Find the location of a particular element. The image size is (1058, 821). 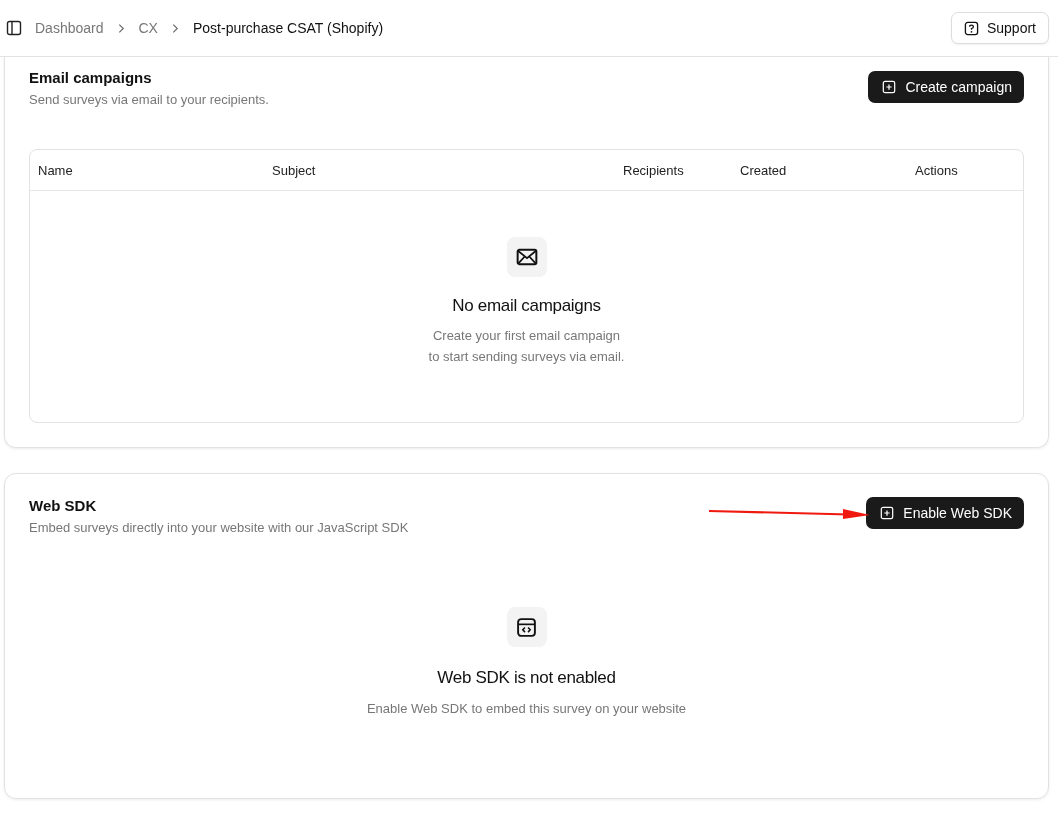

sidebar-toggle-icon is located at coordinates (14, 28).